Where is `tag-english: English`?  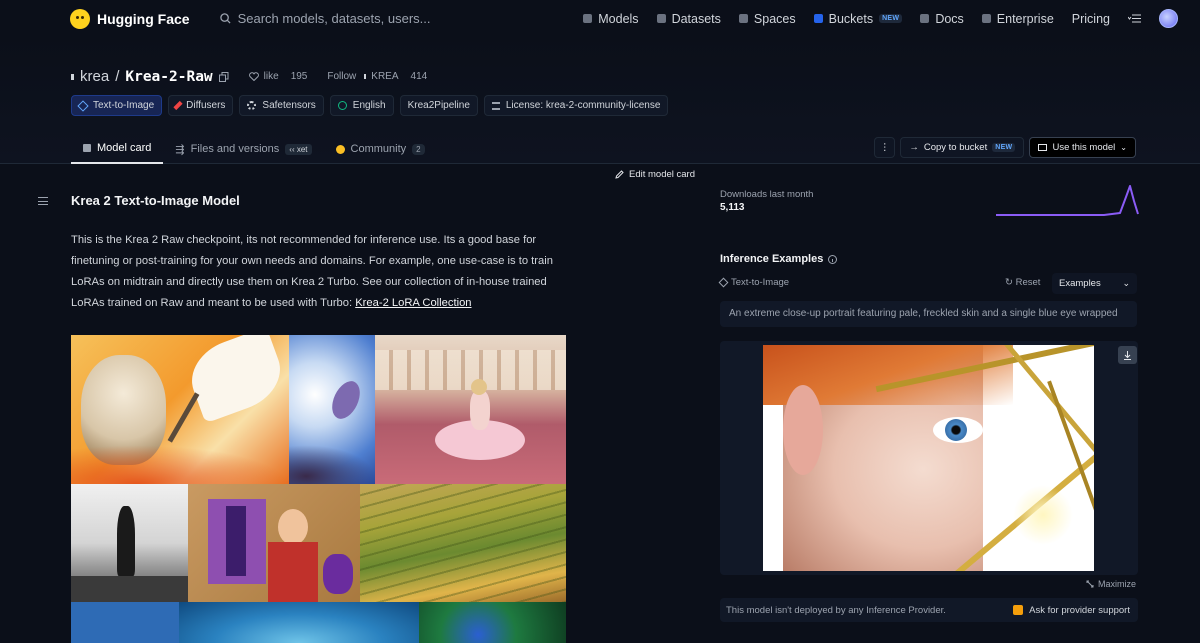
tag-english: English is located at coordinates (361, 105).